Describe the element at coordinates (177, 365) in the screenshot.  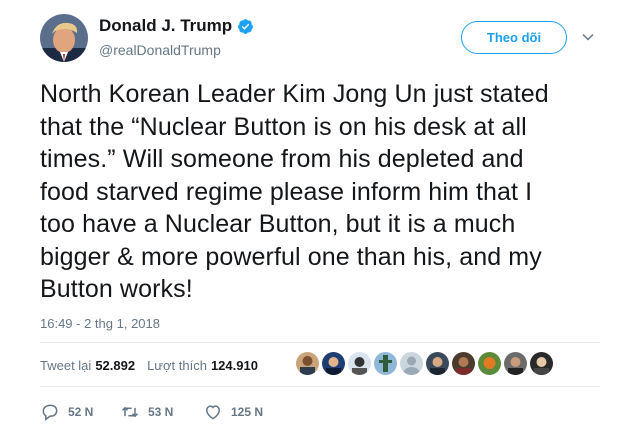
I see `likes-label: Lượt thích` at that location.